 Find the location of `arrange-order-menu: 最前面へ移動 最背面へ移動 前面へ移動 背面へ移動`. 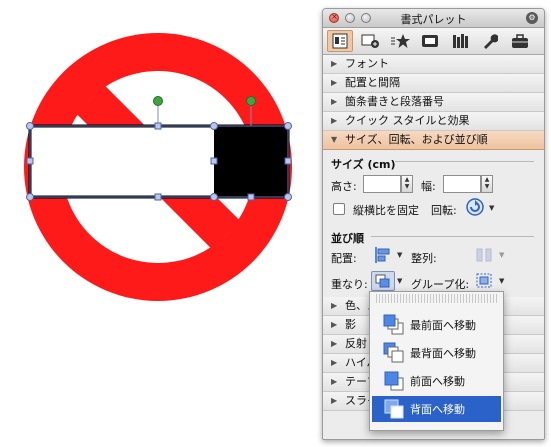

arrange-order-menu: 最前面へ移動 最背面へ移動 前面へ移動 背面へ移動 is located at coordinates (436, 361).